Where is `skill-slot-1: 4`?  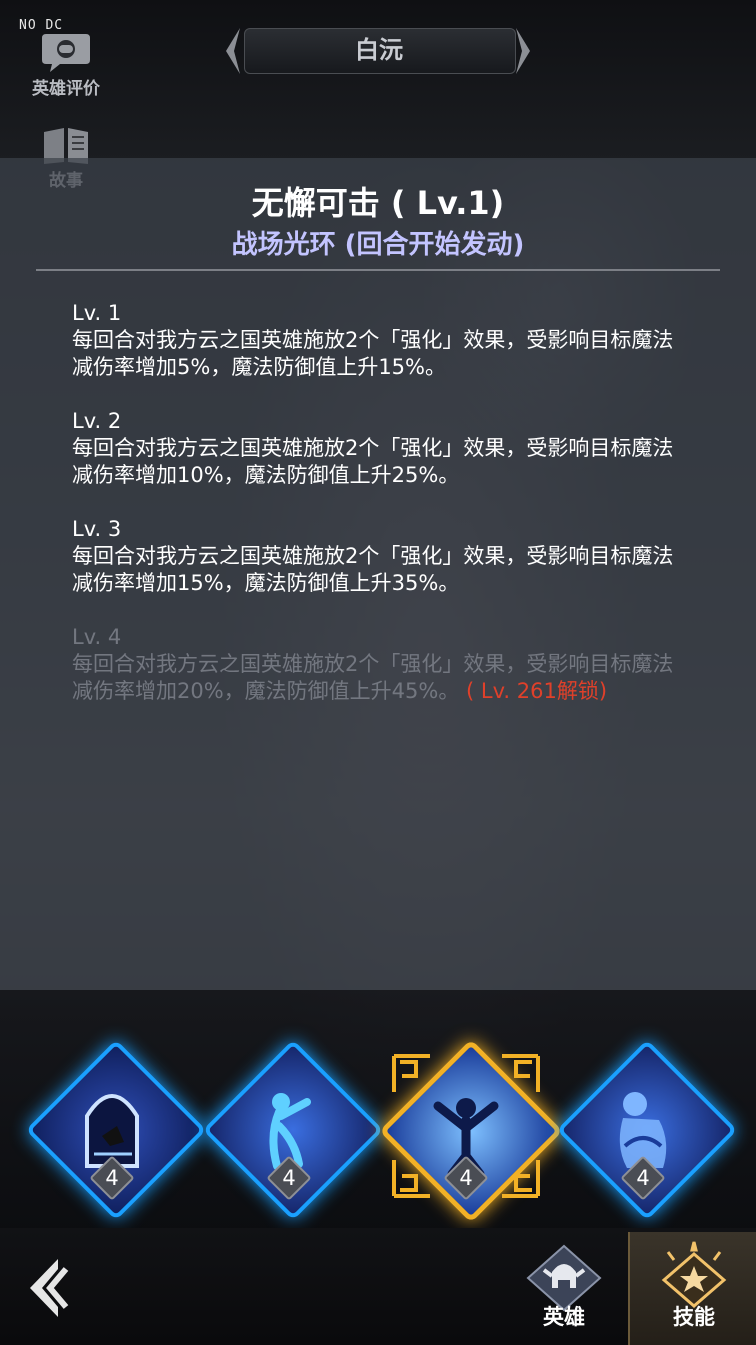
skill-slot-1: 4 is located at coordinates (116, 1130).